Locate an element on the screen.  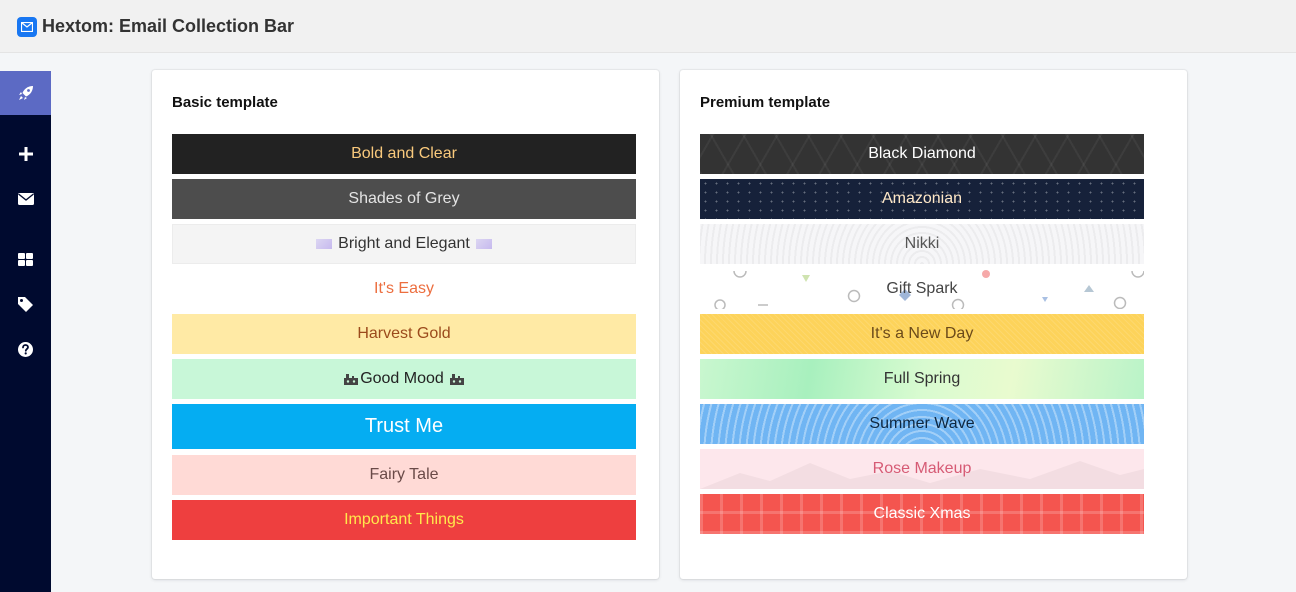
emoji-left-icon is located at coordinates (351, 379).